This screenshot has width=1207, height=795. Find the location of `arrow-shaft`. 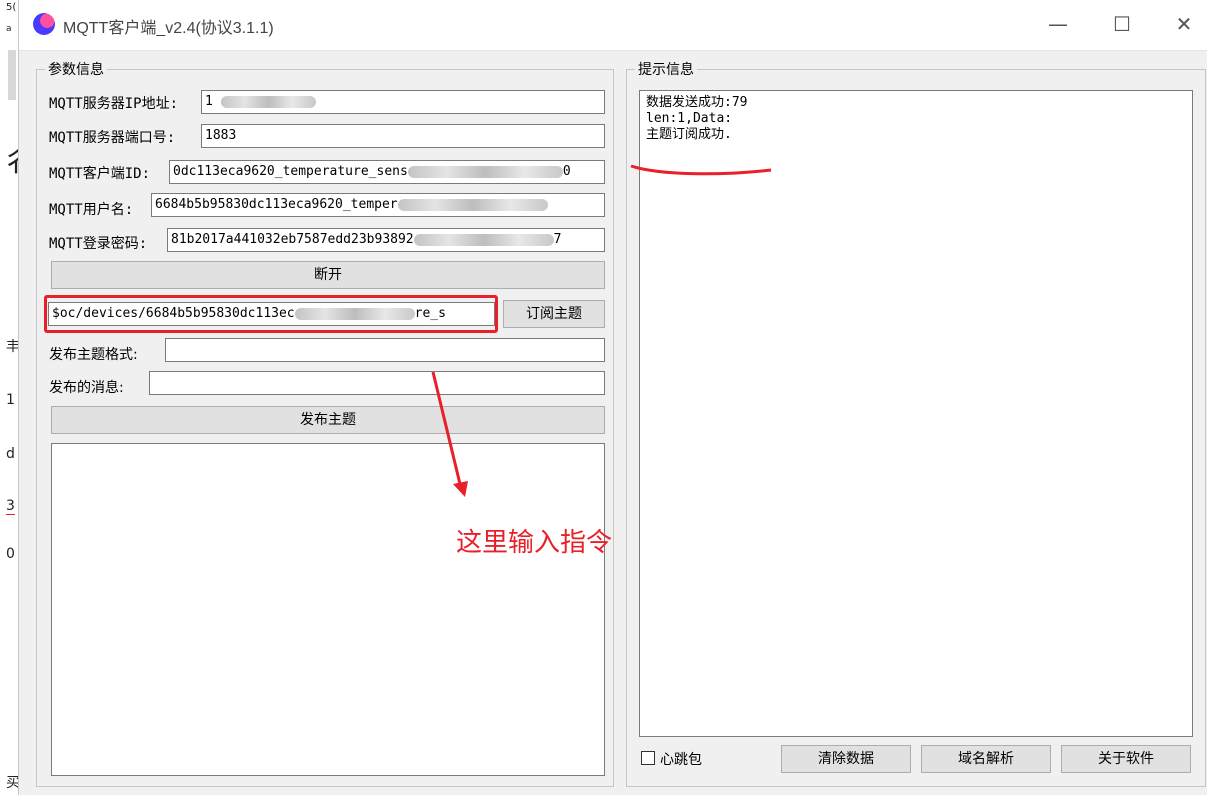

arrow-shaft is located at coordinates (446, 428).